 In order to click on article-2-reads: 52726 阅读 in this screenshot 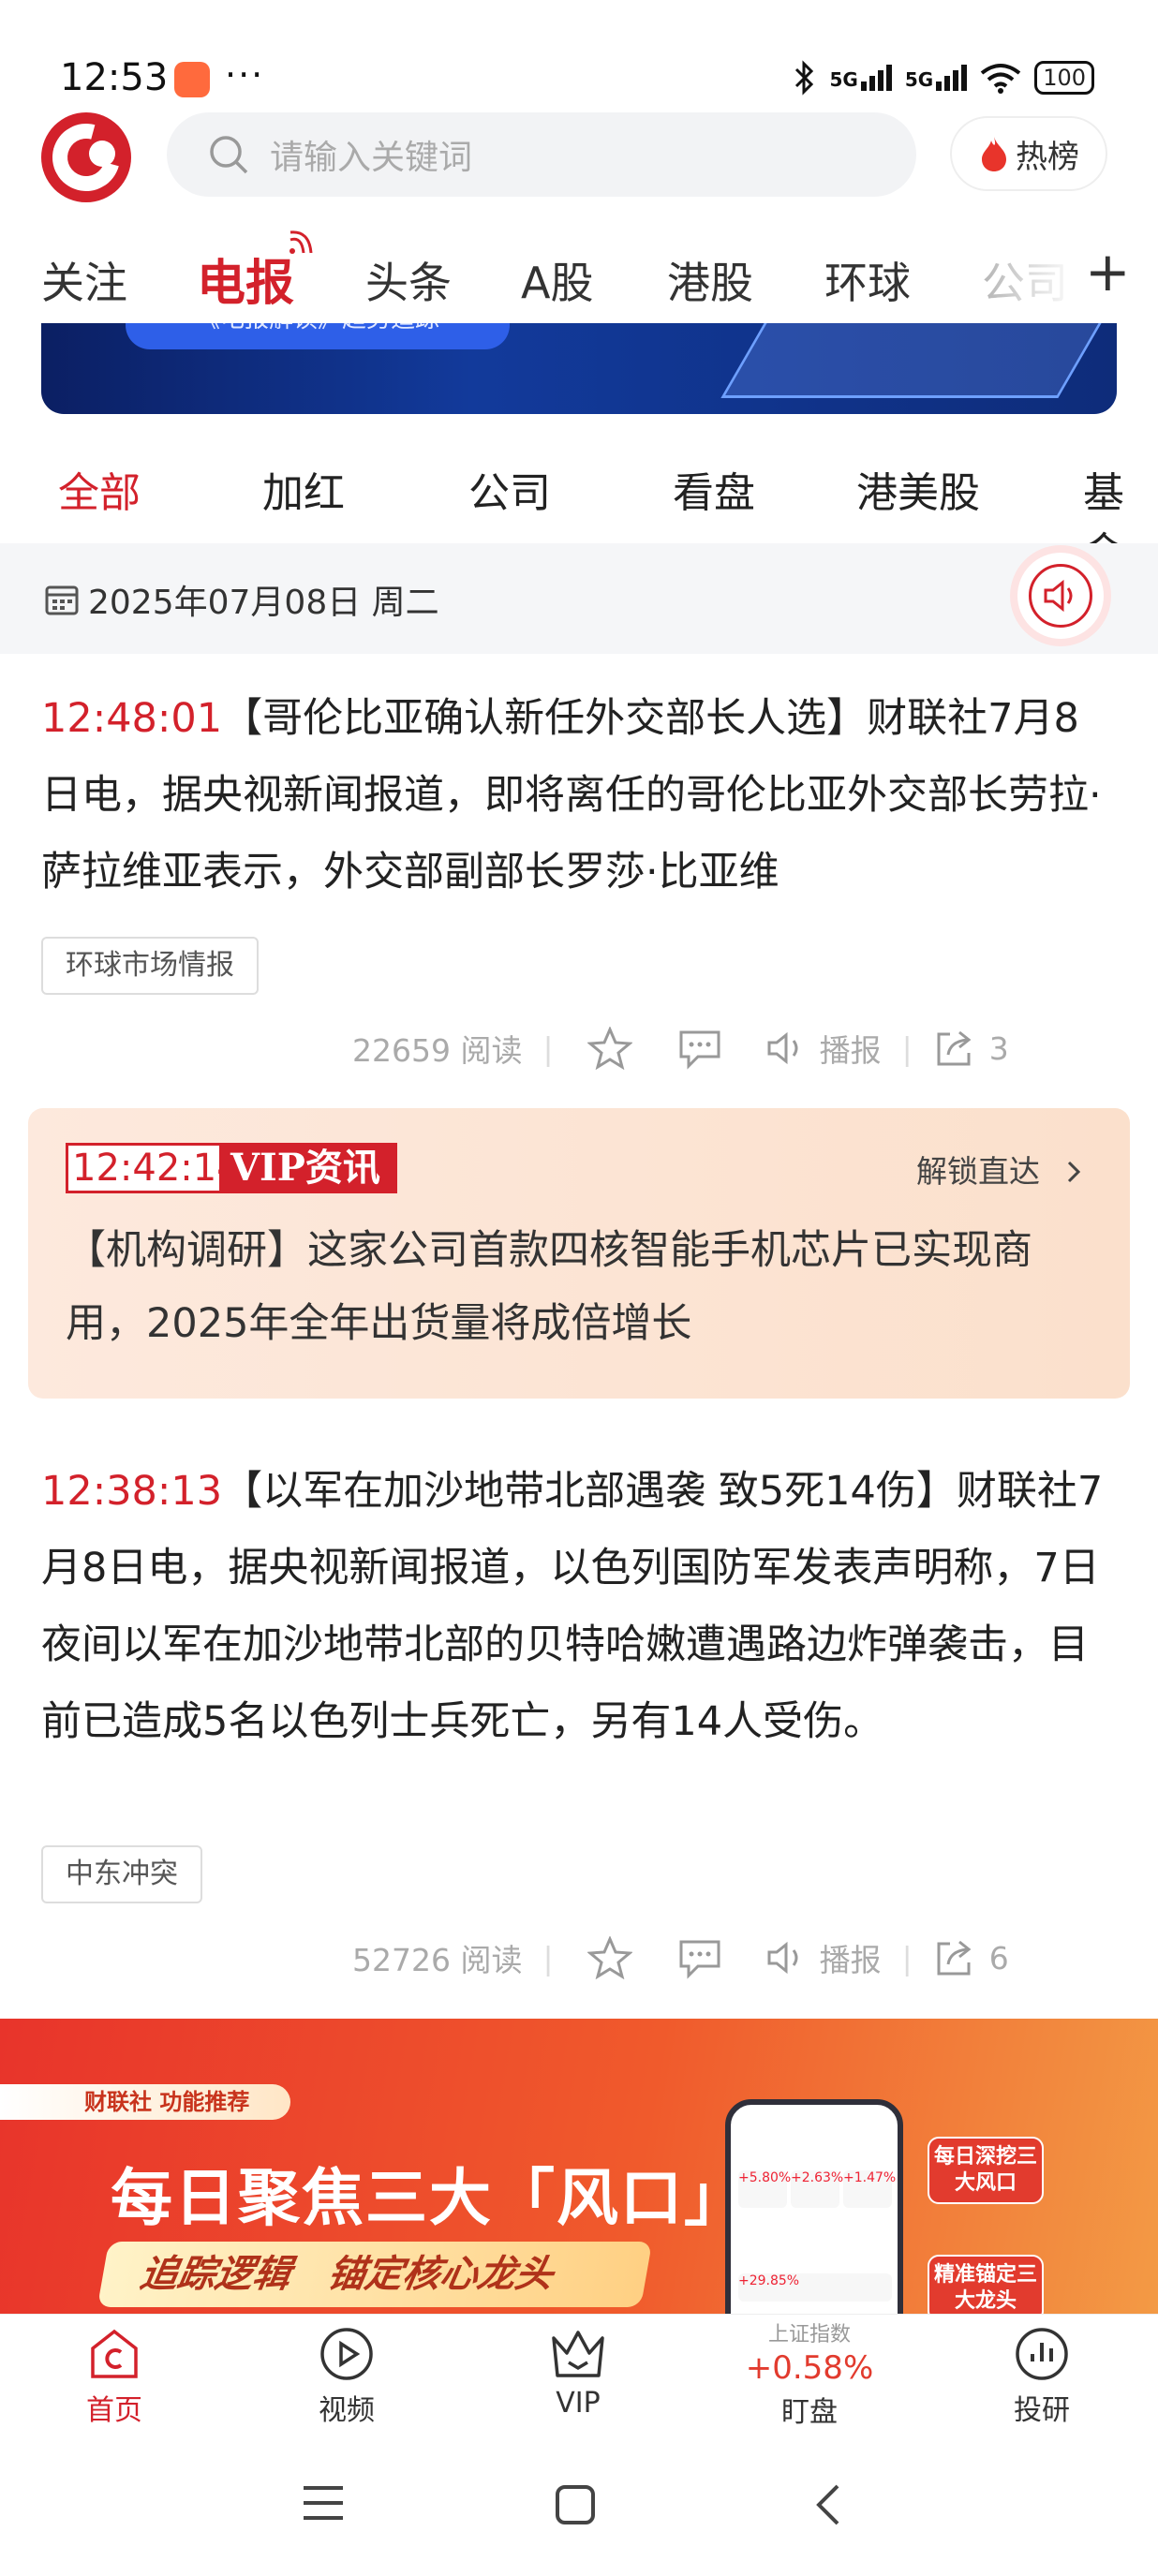, I will do `click(438, 1960)`.